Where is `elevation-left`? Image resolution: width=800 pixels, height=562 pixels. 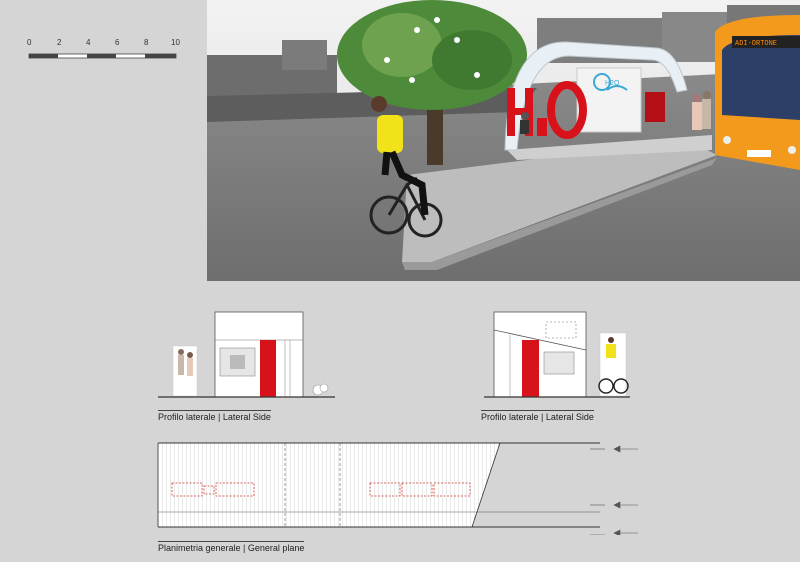 elevation-left is located at coordinates (245, 352).